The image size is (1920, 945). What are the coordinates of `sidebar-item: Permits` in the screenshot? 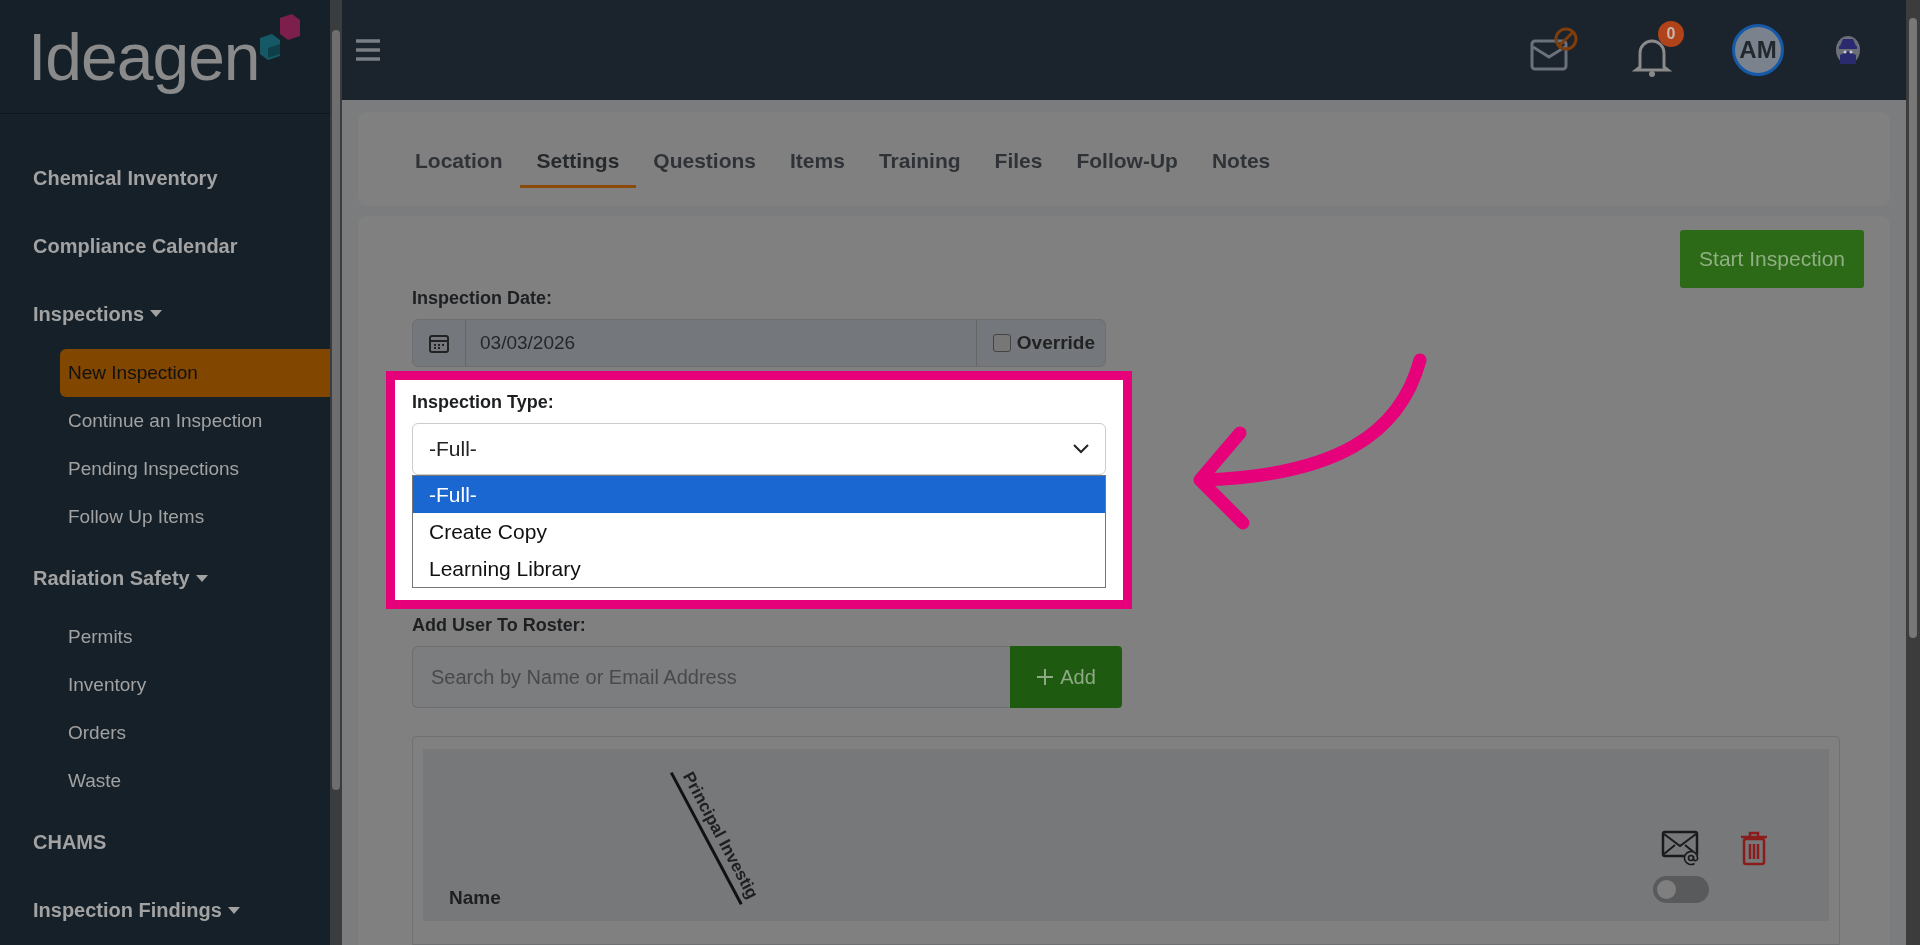 It's located at (195, 636).